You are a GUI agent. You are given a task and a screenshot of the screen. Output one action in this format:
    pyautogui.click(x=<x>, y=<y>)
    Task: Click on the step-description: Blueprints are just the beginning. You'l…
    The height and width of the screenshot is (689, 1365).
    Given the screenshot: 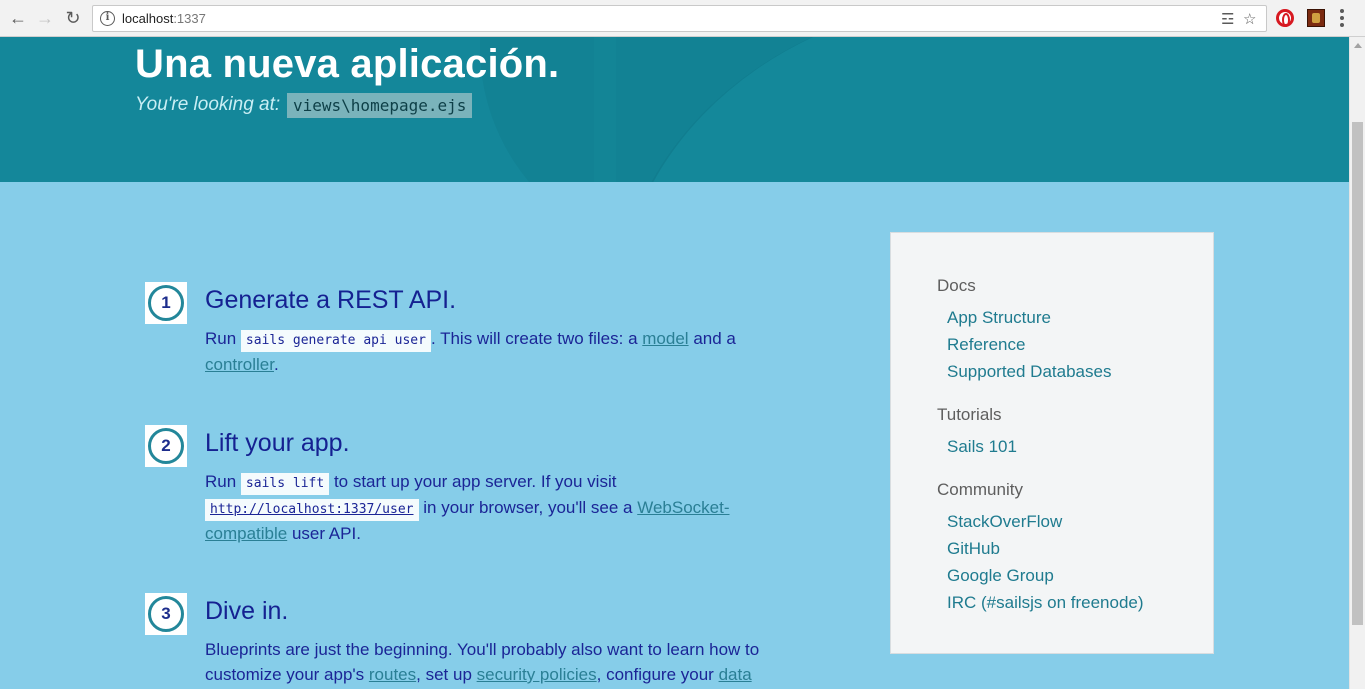 What is the action you would take?
    pyautogui.click(x=495, y=662)
    